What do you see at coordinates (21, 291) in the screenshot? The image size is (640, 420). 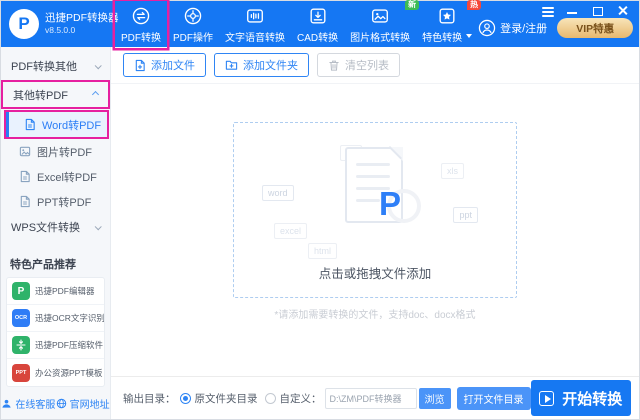 I see `pdf-editor-icon: P` at bounding box center [21, 291].